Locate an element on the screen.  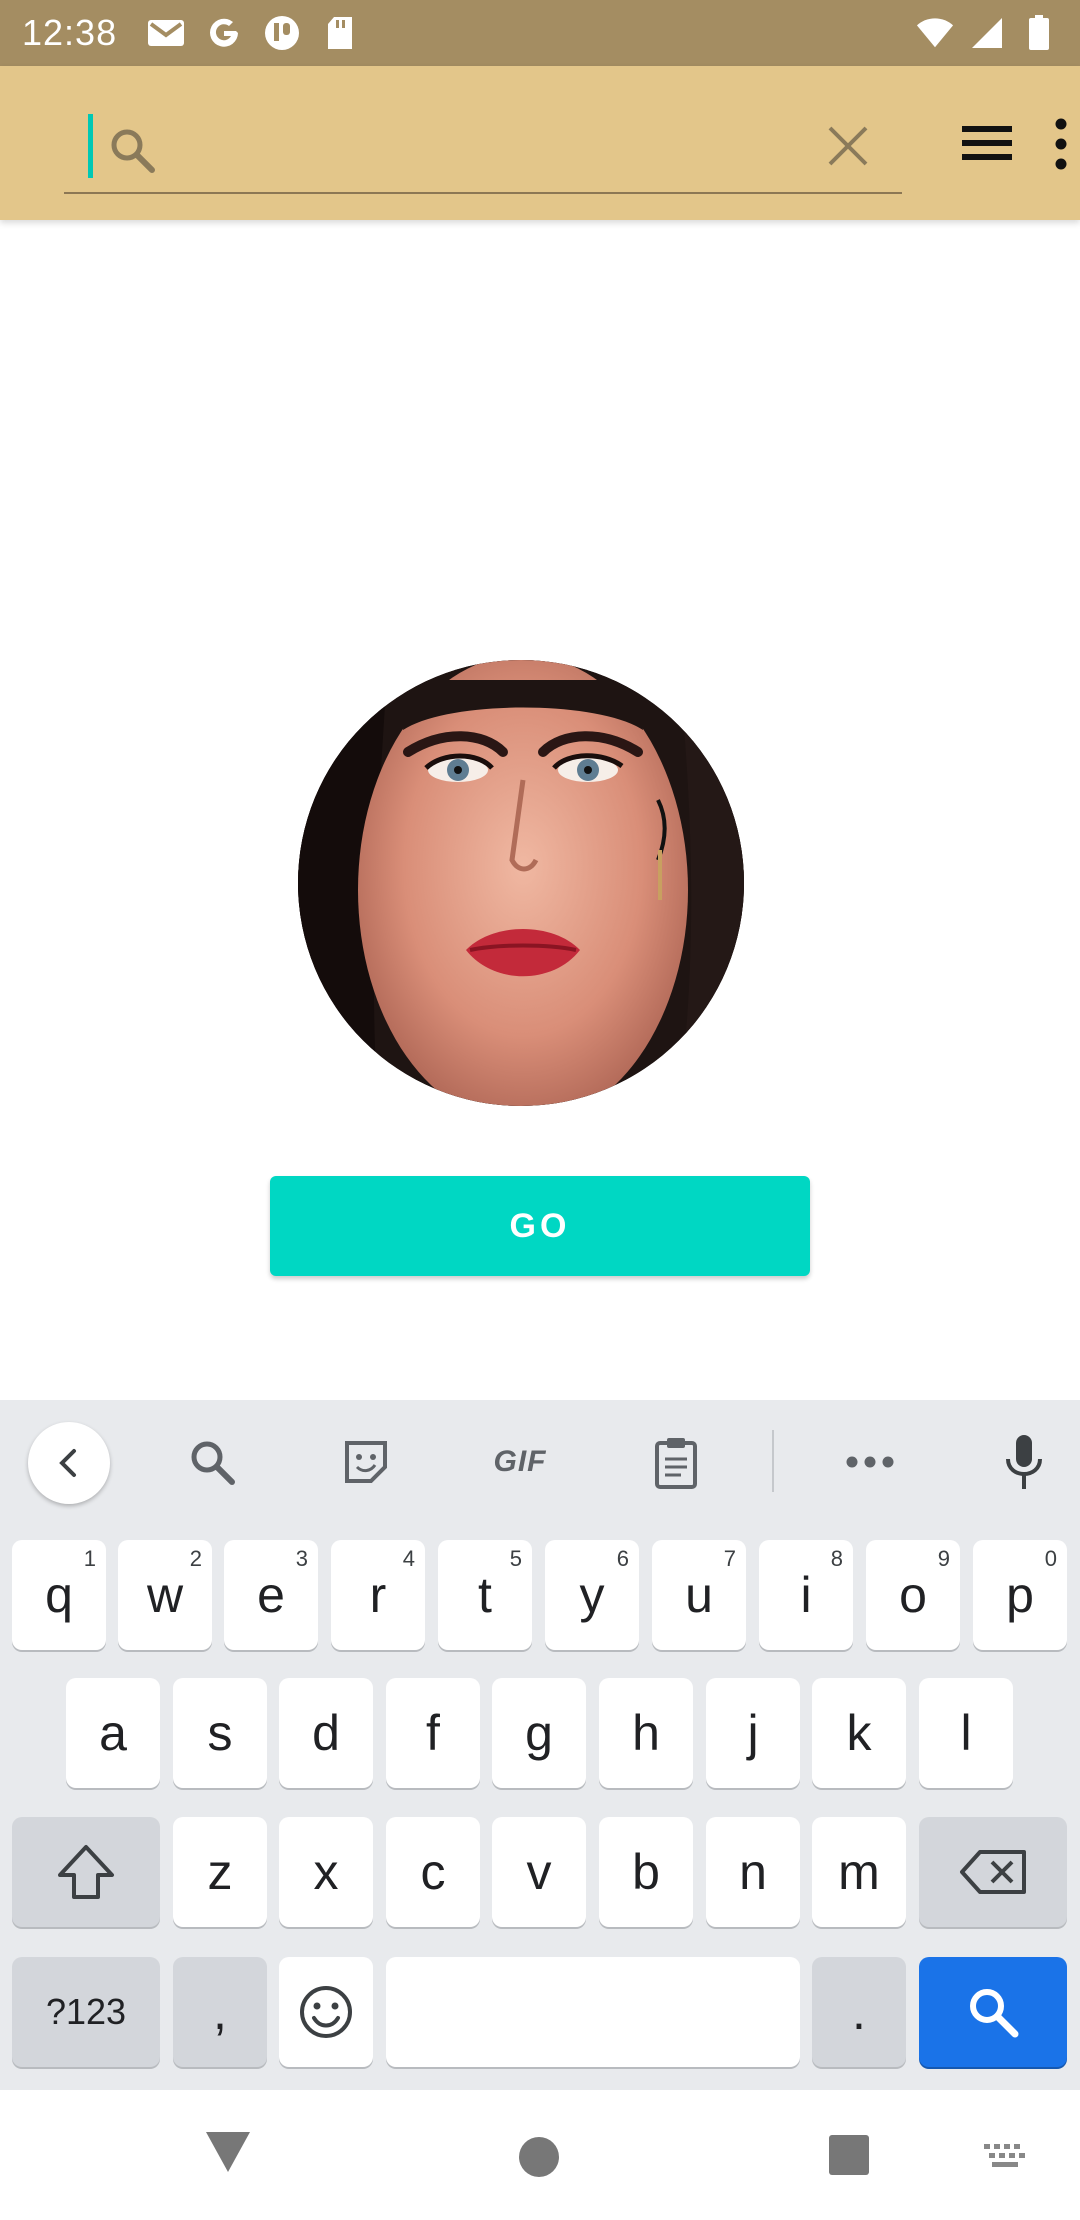
key-x: x is located at coordinates (326, 1872).